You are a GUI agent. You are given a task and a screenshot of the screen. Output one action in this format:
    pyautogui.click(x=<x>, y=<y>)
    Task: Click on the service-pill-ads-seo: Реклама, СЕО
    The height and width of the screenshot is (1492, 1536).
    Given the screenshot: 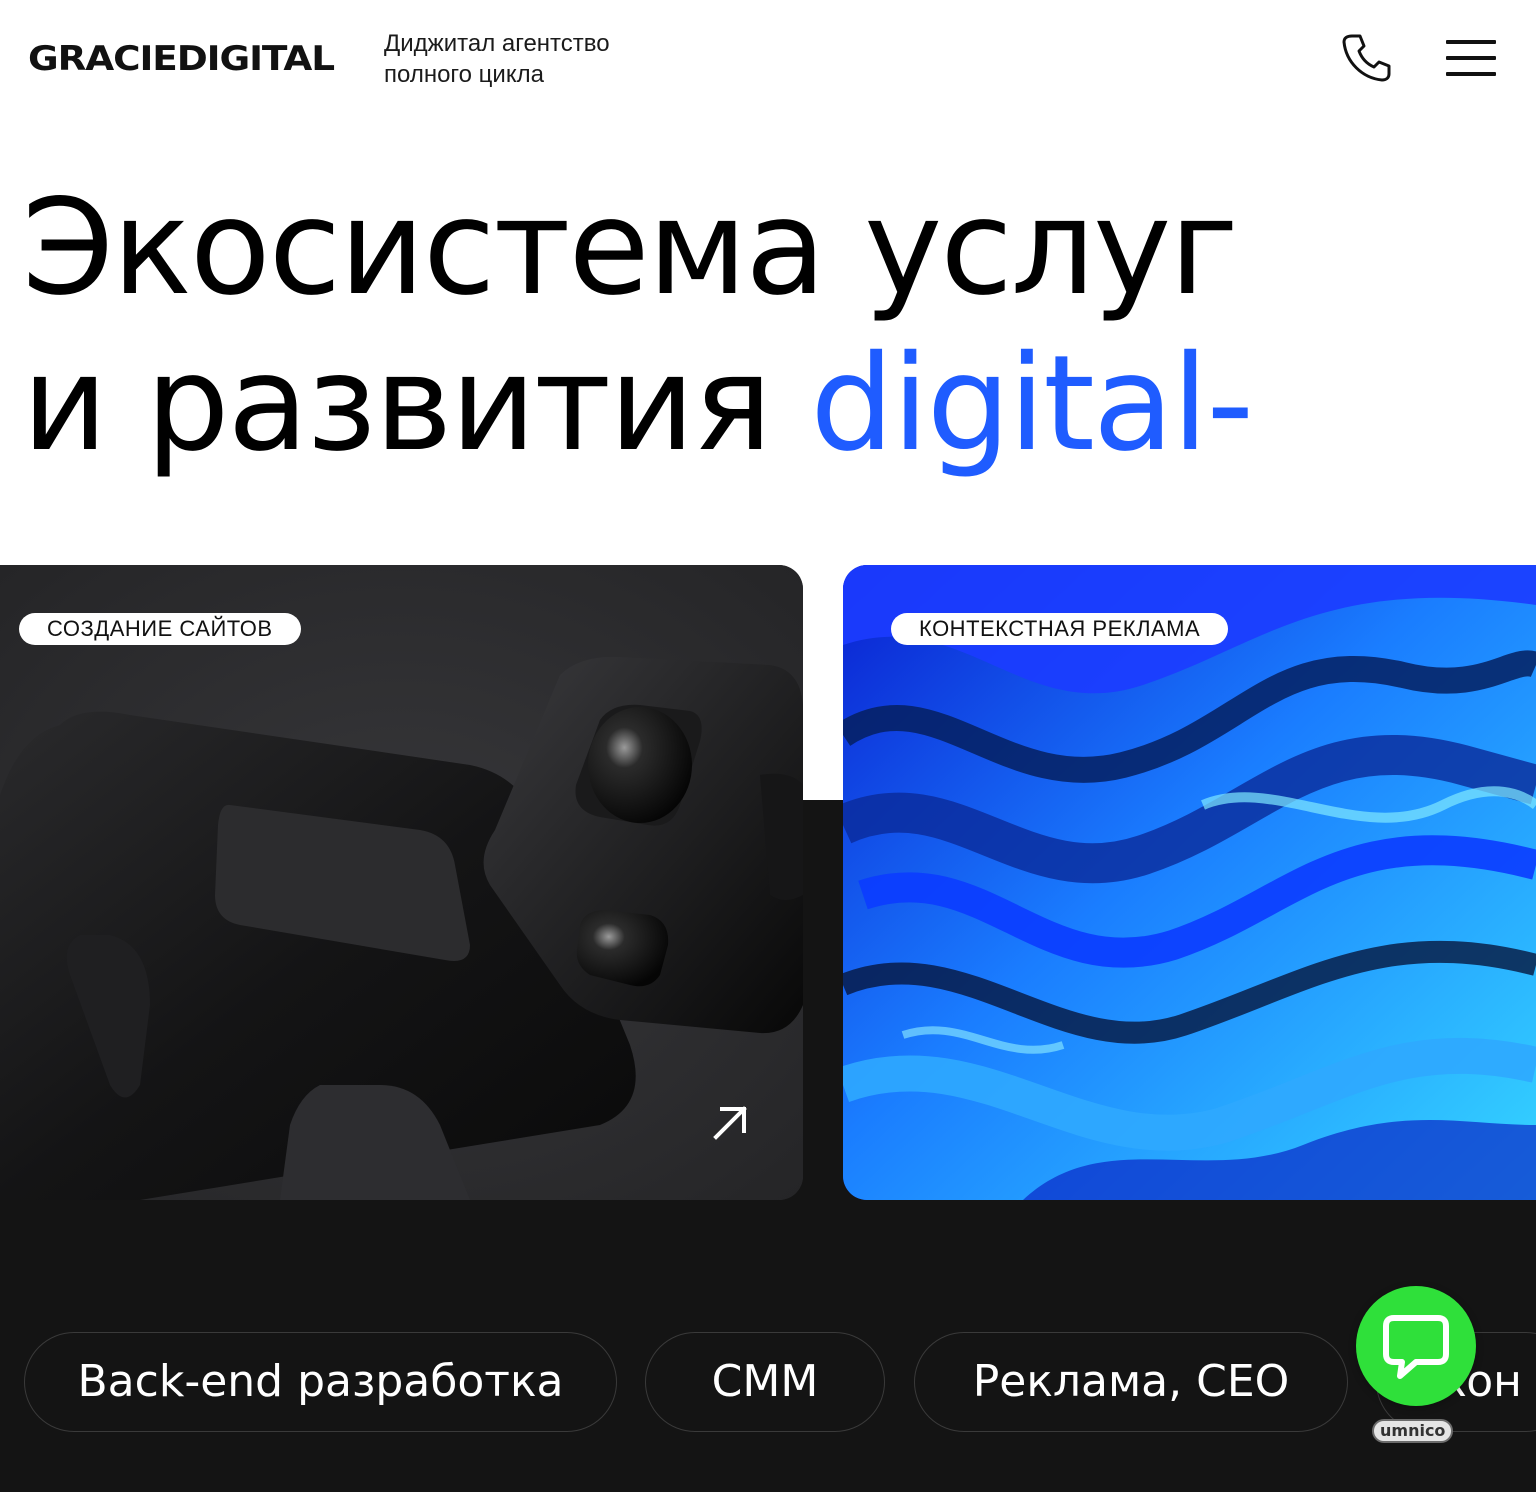 What is the action you would take?
    pyautogui.click(x=1131, y=1382)
    